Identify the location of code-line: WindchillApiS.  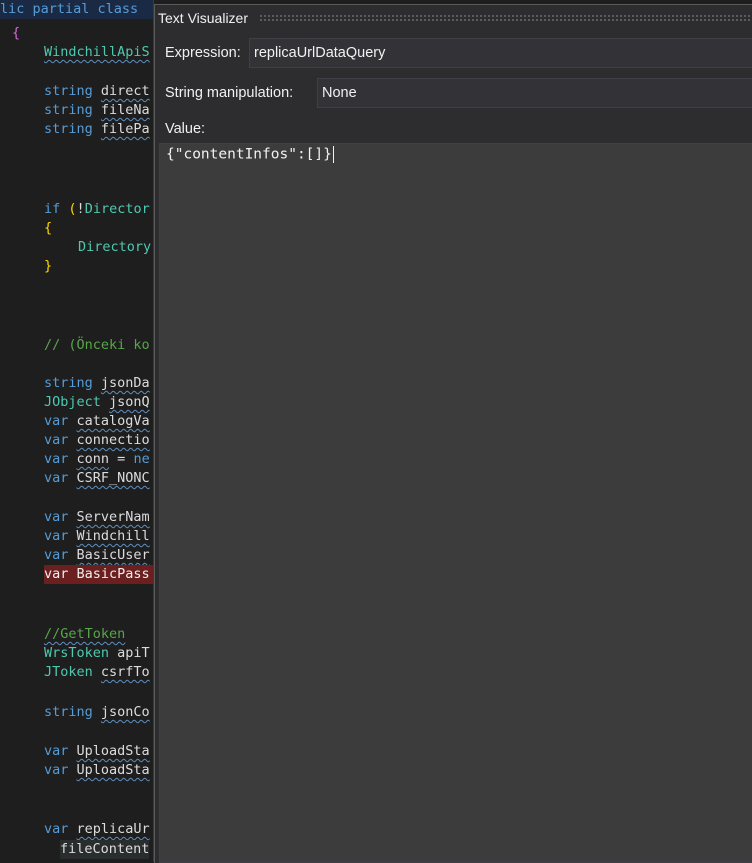
(97, 52).